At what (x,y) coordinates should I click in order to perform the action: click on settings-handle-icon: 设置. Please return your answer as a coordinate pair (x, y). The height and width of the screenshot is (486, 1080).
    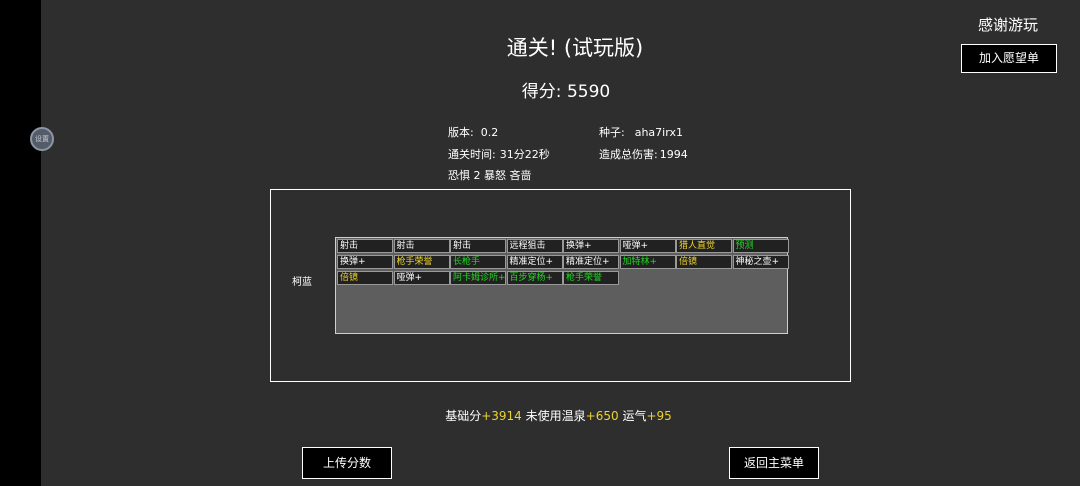
    Looking at the image, I should click on (42, 139).